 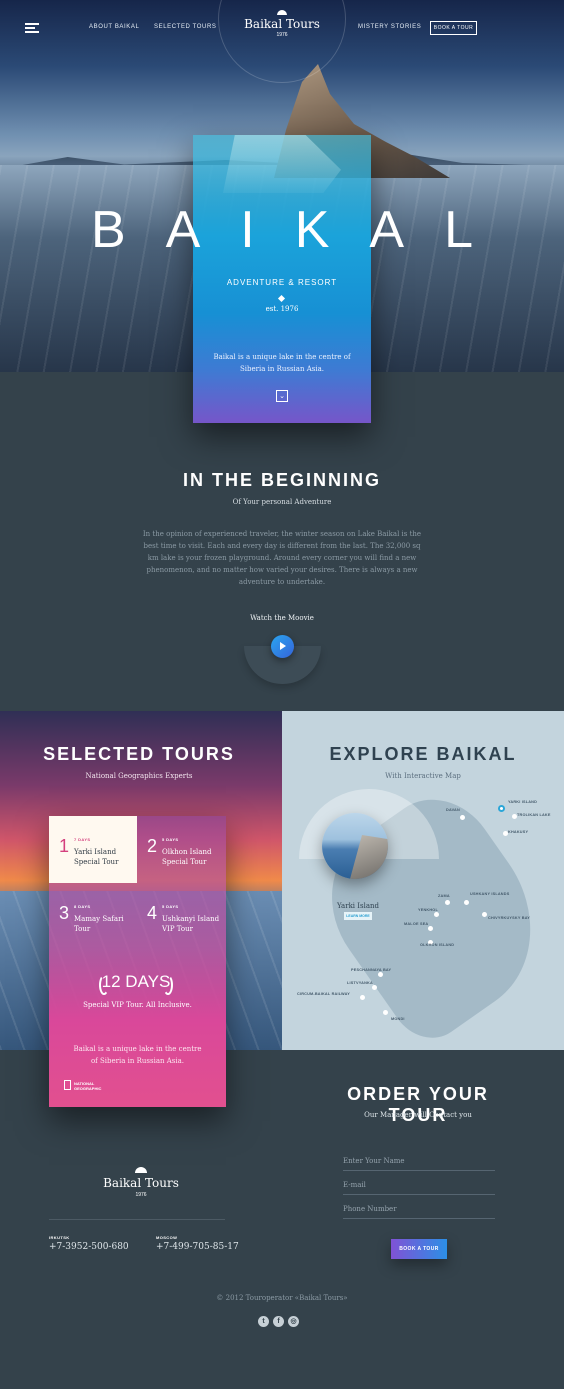 What do you see at coordinates (282, 502) in the screenshot?
I see `beginning-subtitle: Of Your personal Adventure` at bounding box center [282, 502].